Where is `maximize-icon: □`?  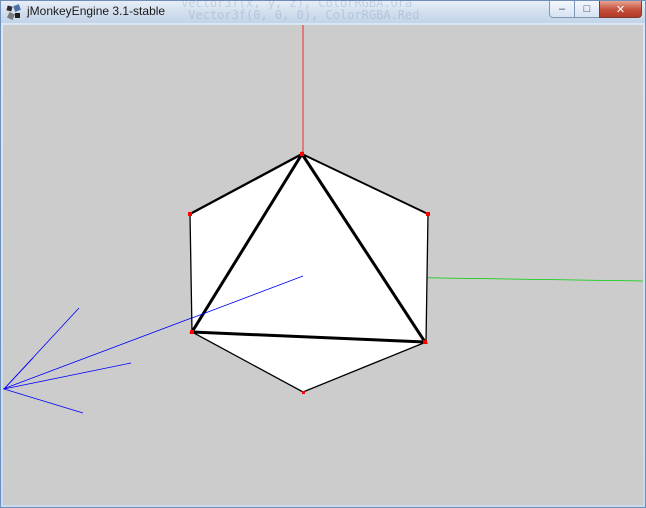
maximize-icon: □ is located at coordinates (587, 9).